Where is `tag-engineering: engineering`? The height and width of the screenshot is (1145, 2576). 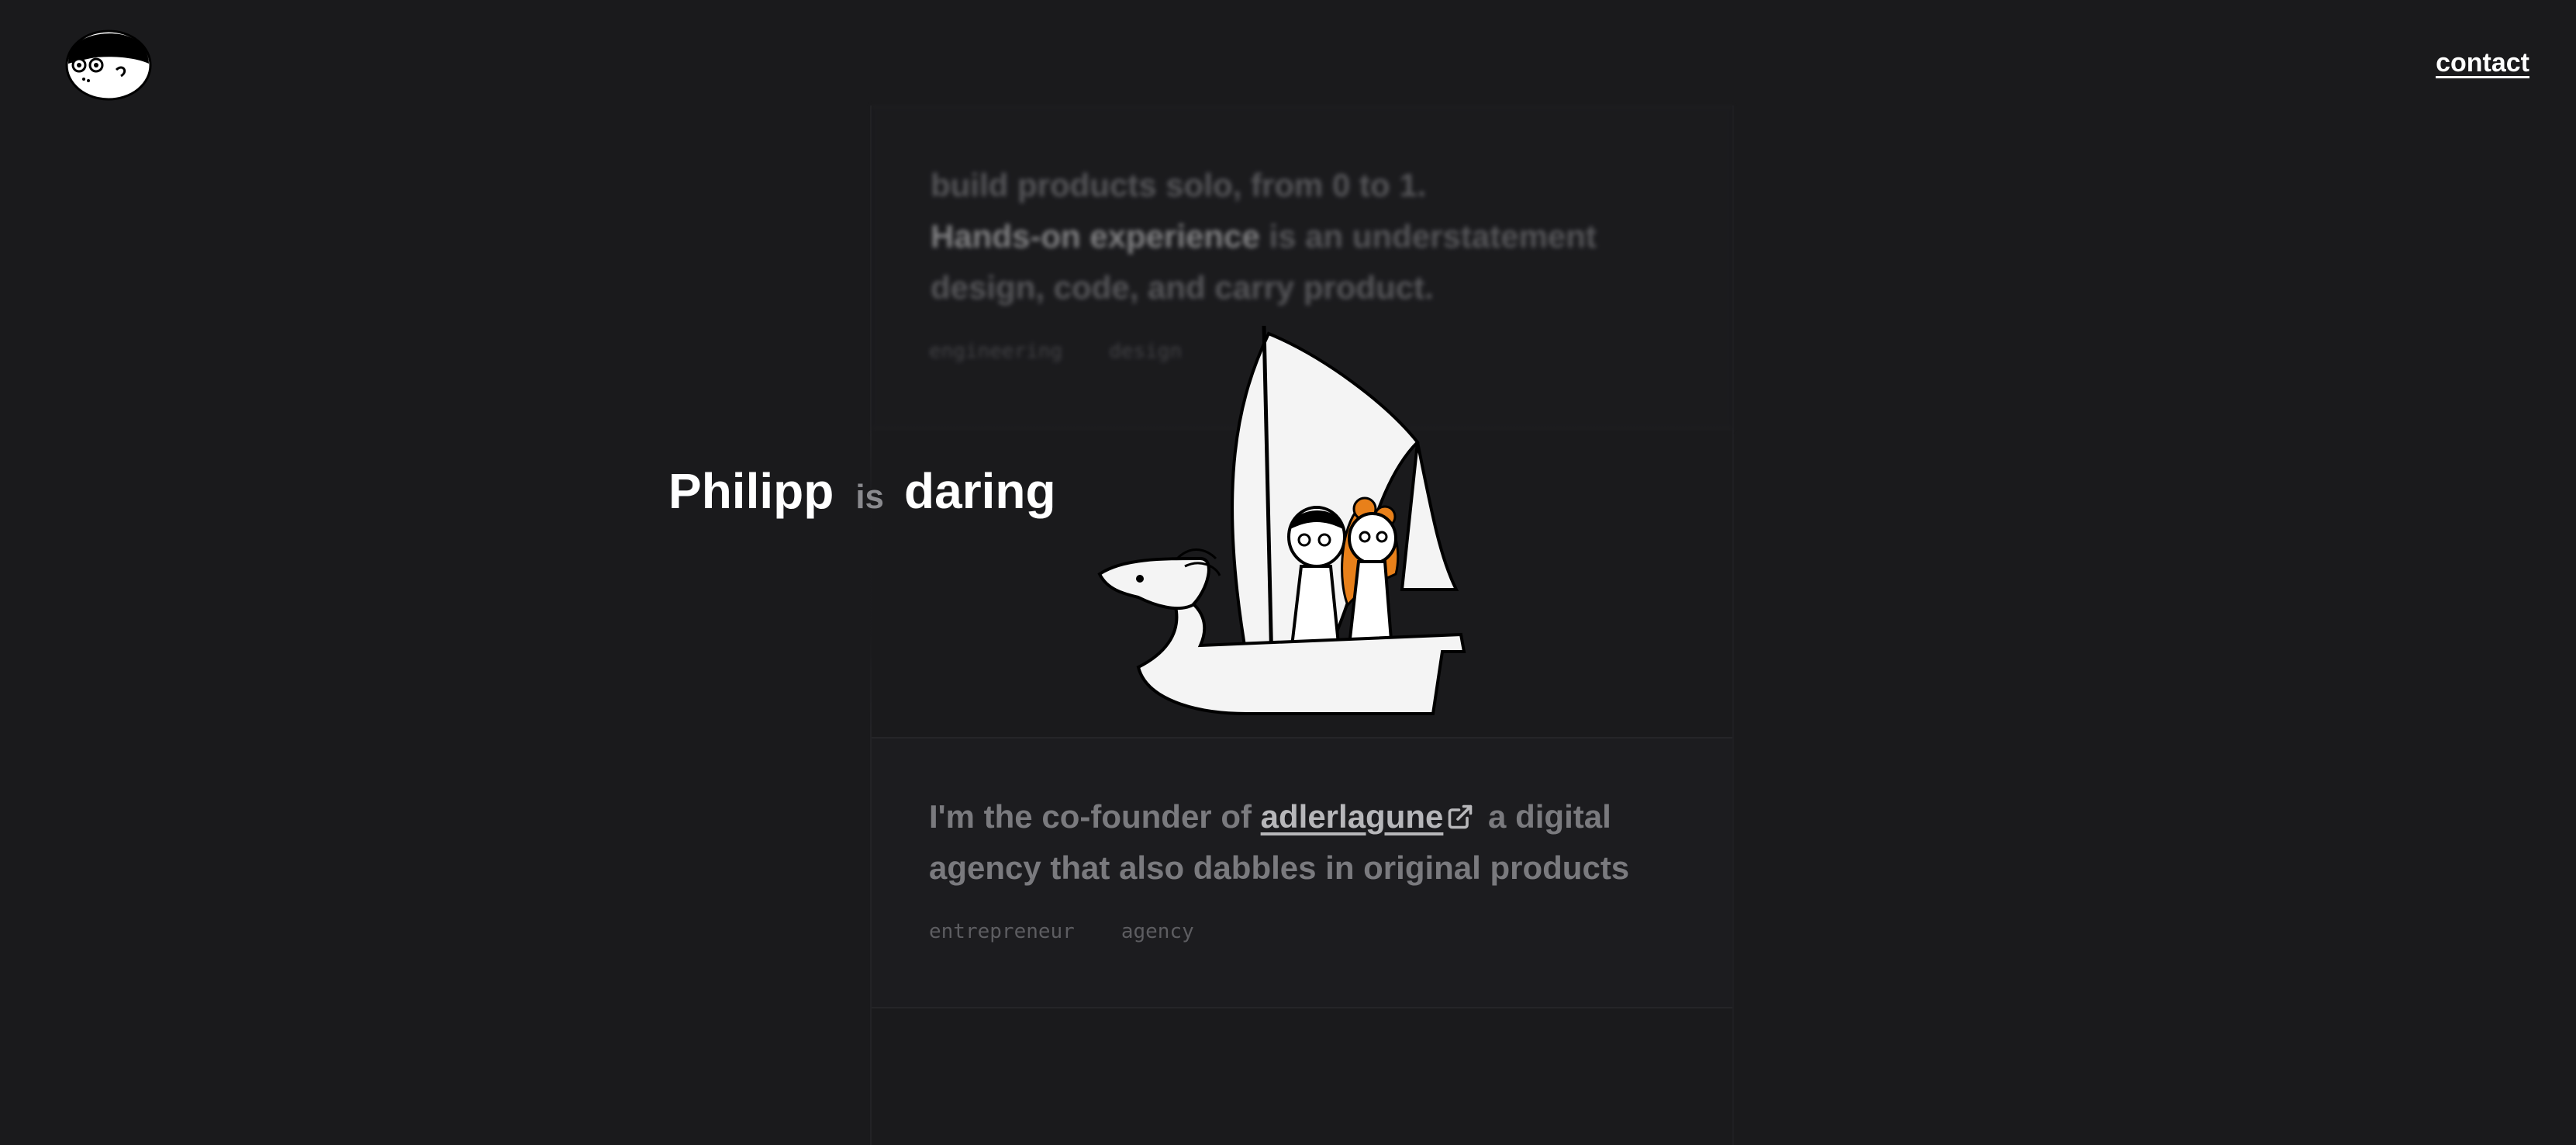 tag-engineering: engineering is located at coordinates (996, 351).